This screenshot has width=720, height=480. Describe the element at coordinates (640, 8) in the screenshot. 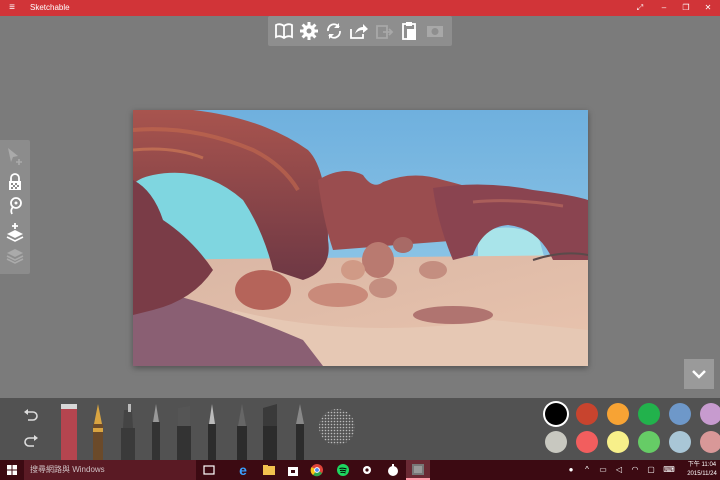

I see `fullscreen-icon: ⤢` at that location.